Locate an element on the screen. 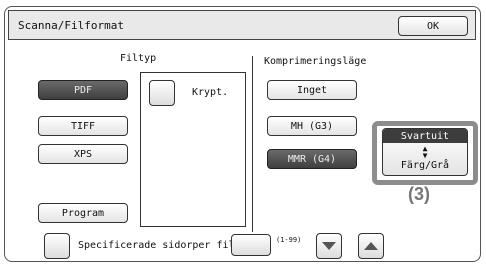  compression-none-button: Inget is located at coordinates (312, 90).